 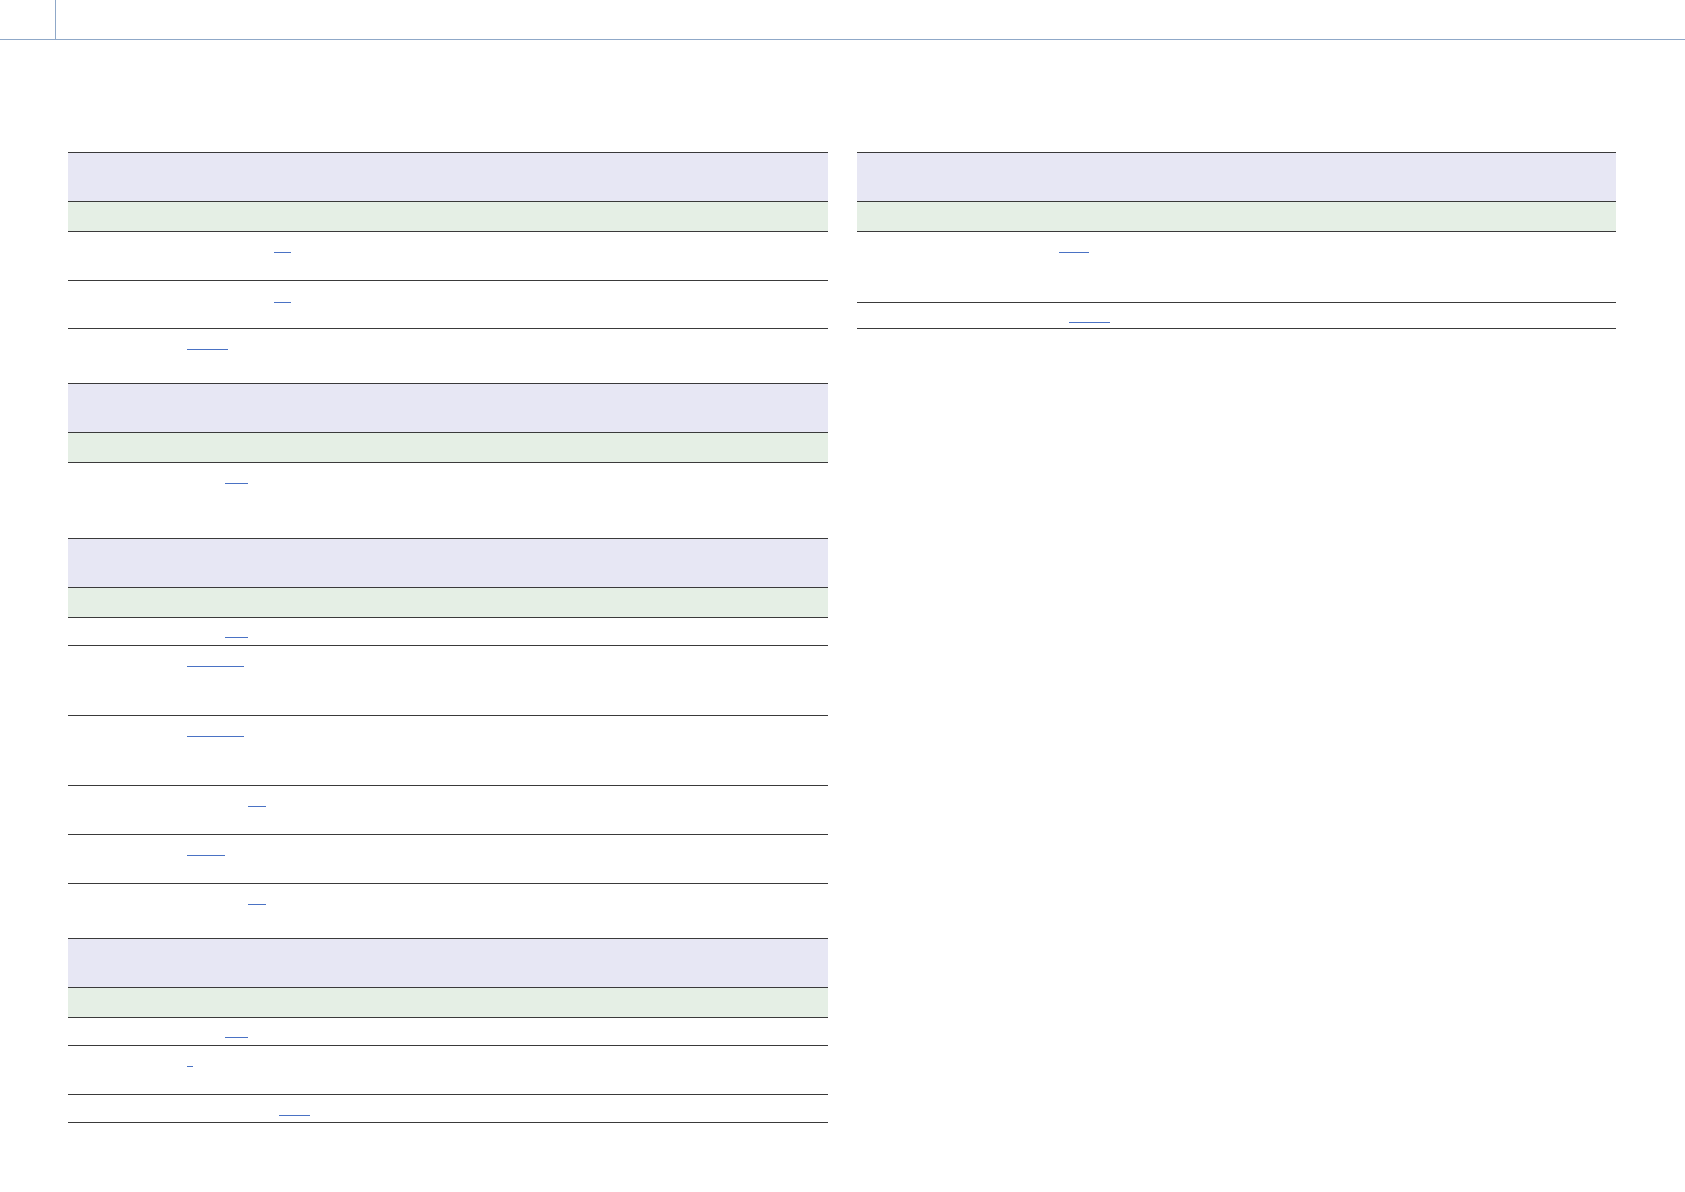 I want to click on page-footer, so click(x=842, y=1187).